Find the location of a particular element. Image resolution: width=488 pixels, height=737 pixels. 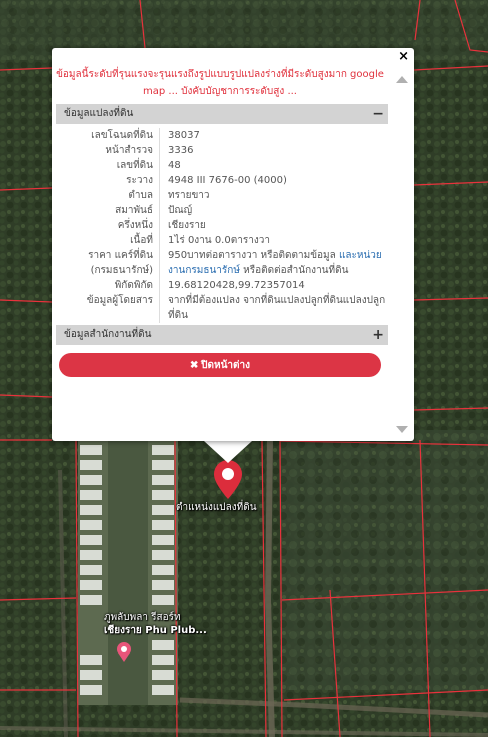

popup-scrollbar is located at coordinates (401, 250).